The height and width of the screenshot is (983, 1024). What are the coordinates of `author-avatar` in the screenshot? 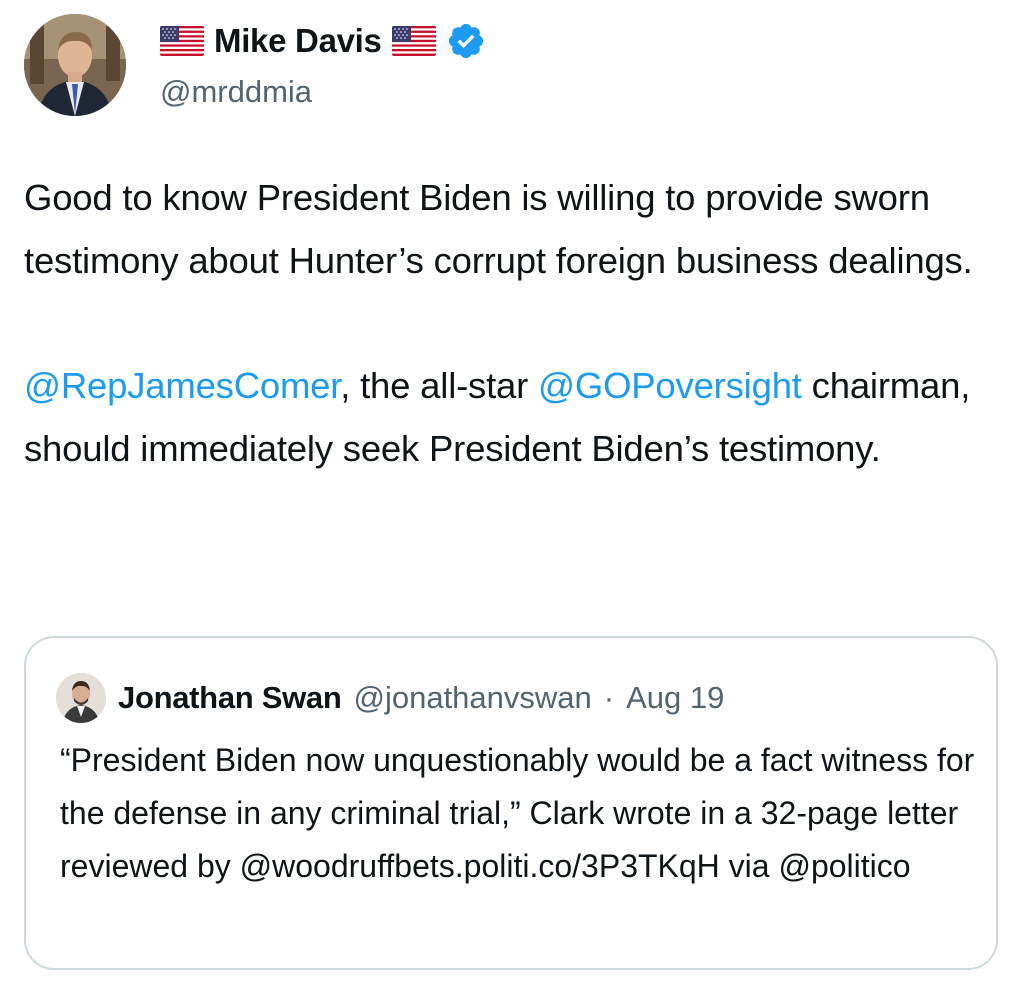 It's located at (75, 65).